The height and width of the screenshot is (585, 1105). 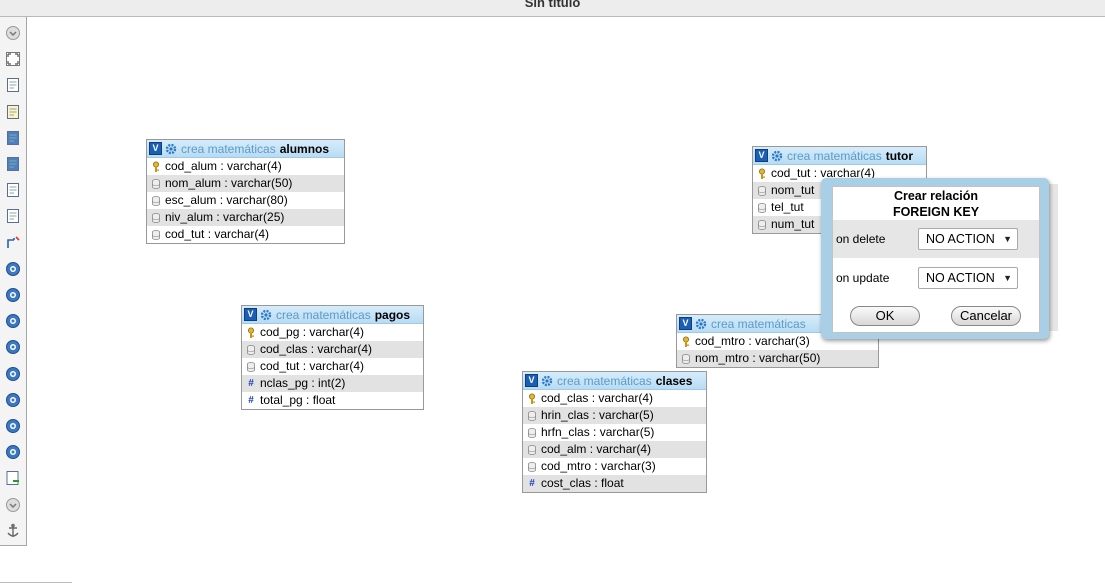 I want to click on ok-button: OK, so click(x=885, y=316).